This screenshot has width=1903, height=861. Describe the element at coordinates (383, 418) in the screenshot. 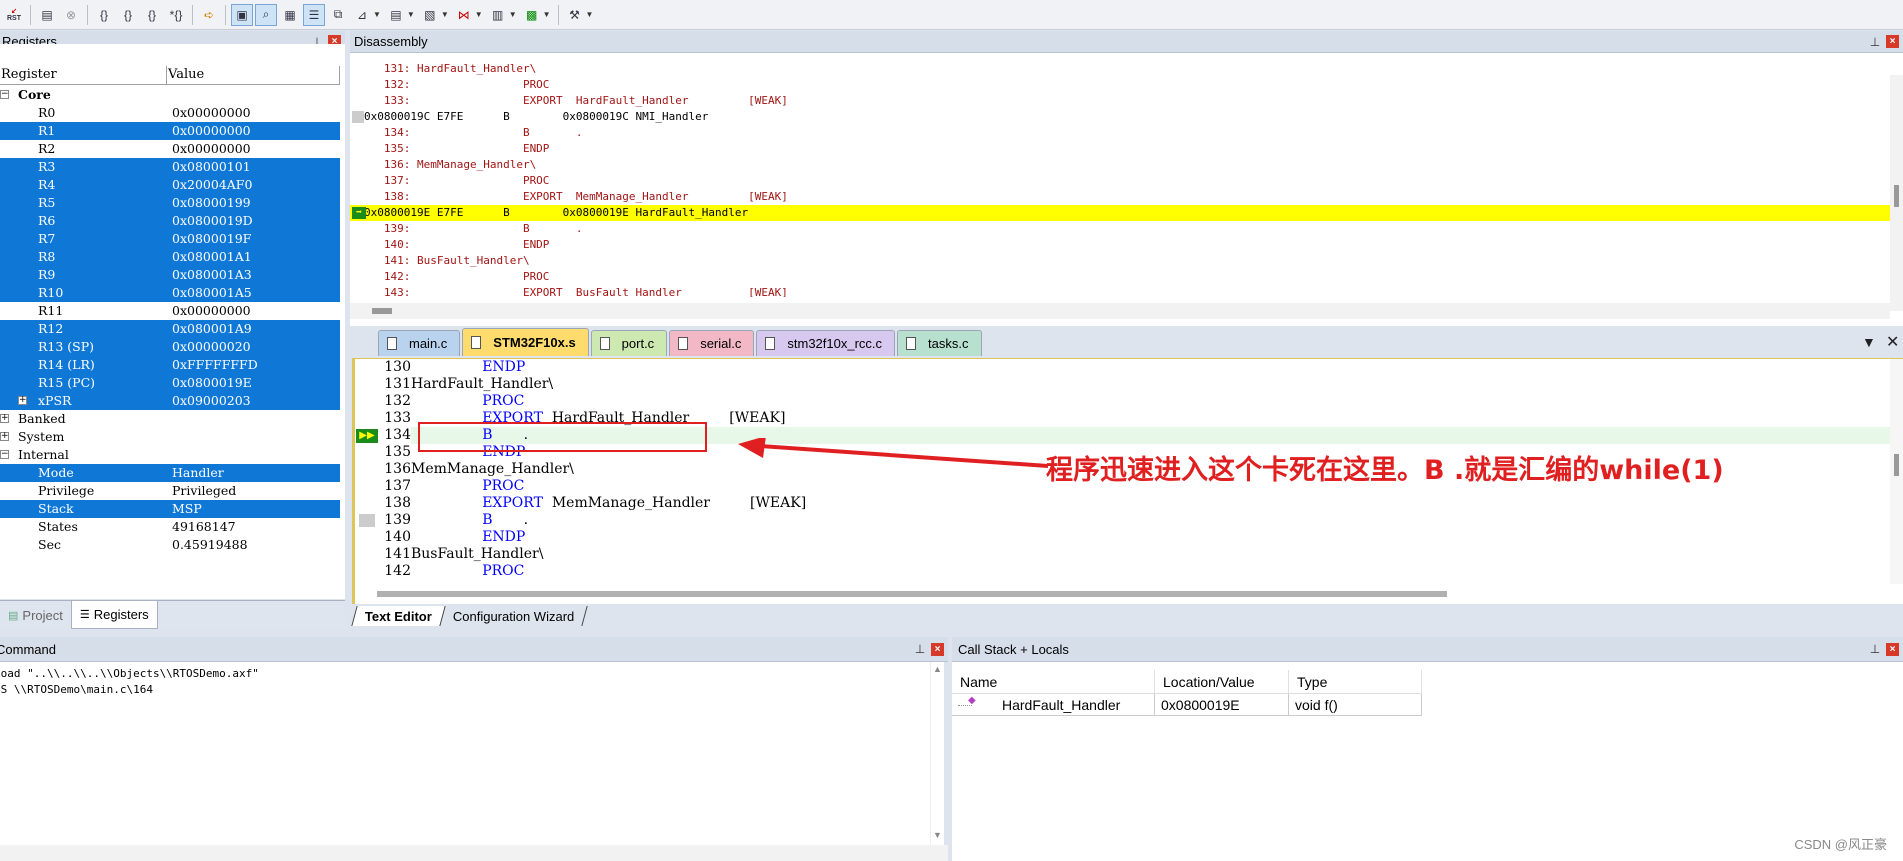

I see `line-number: 133` at that location.